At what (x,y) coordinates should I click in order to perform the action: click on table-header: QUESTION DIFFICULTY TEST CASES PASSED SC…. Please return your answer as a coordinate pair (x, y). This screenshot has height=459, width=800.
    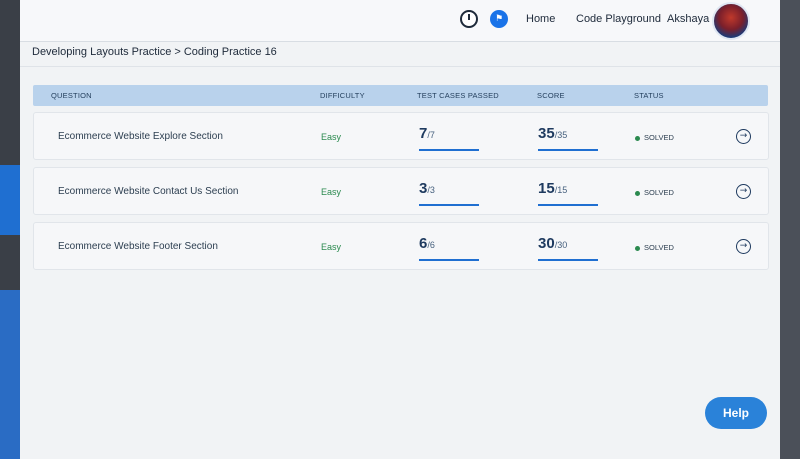
    Looking at the image, I should click on (400, 95).